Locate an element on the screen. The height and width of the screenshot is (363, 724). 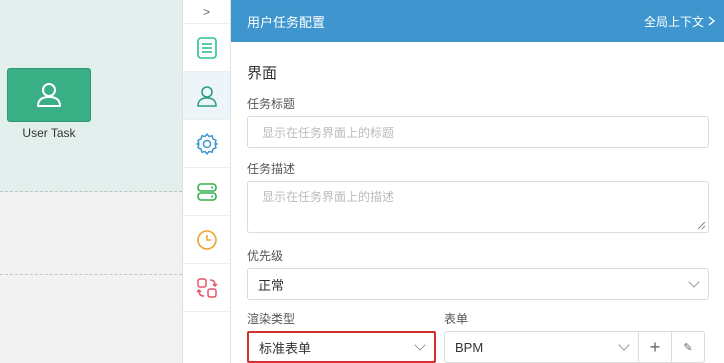
task-desc-label: 任务描述 is located at coordinates (271, 169).